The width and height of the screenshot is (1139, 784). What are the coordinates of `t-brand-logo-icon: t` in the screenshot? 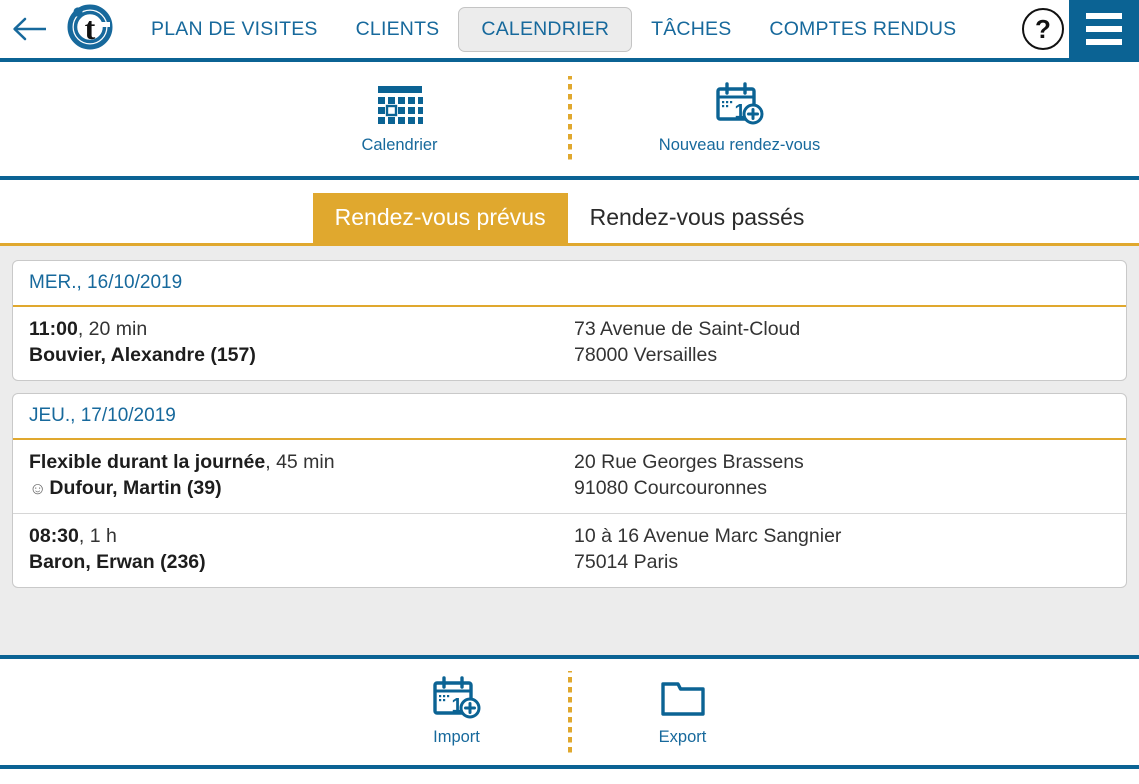 It's located at (90, 29).